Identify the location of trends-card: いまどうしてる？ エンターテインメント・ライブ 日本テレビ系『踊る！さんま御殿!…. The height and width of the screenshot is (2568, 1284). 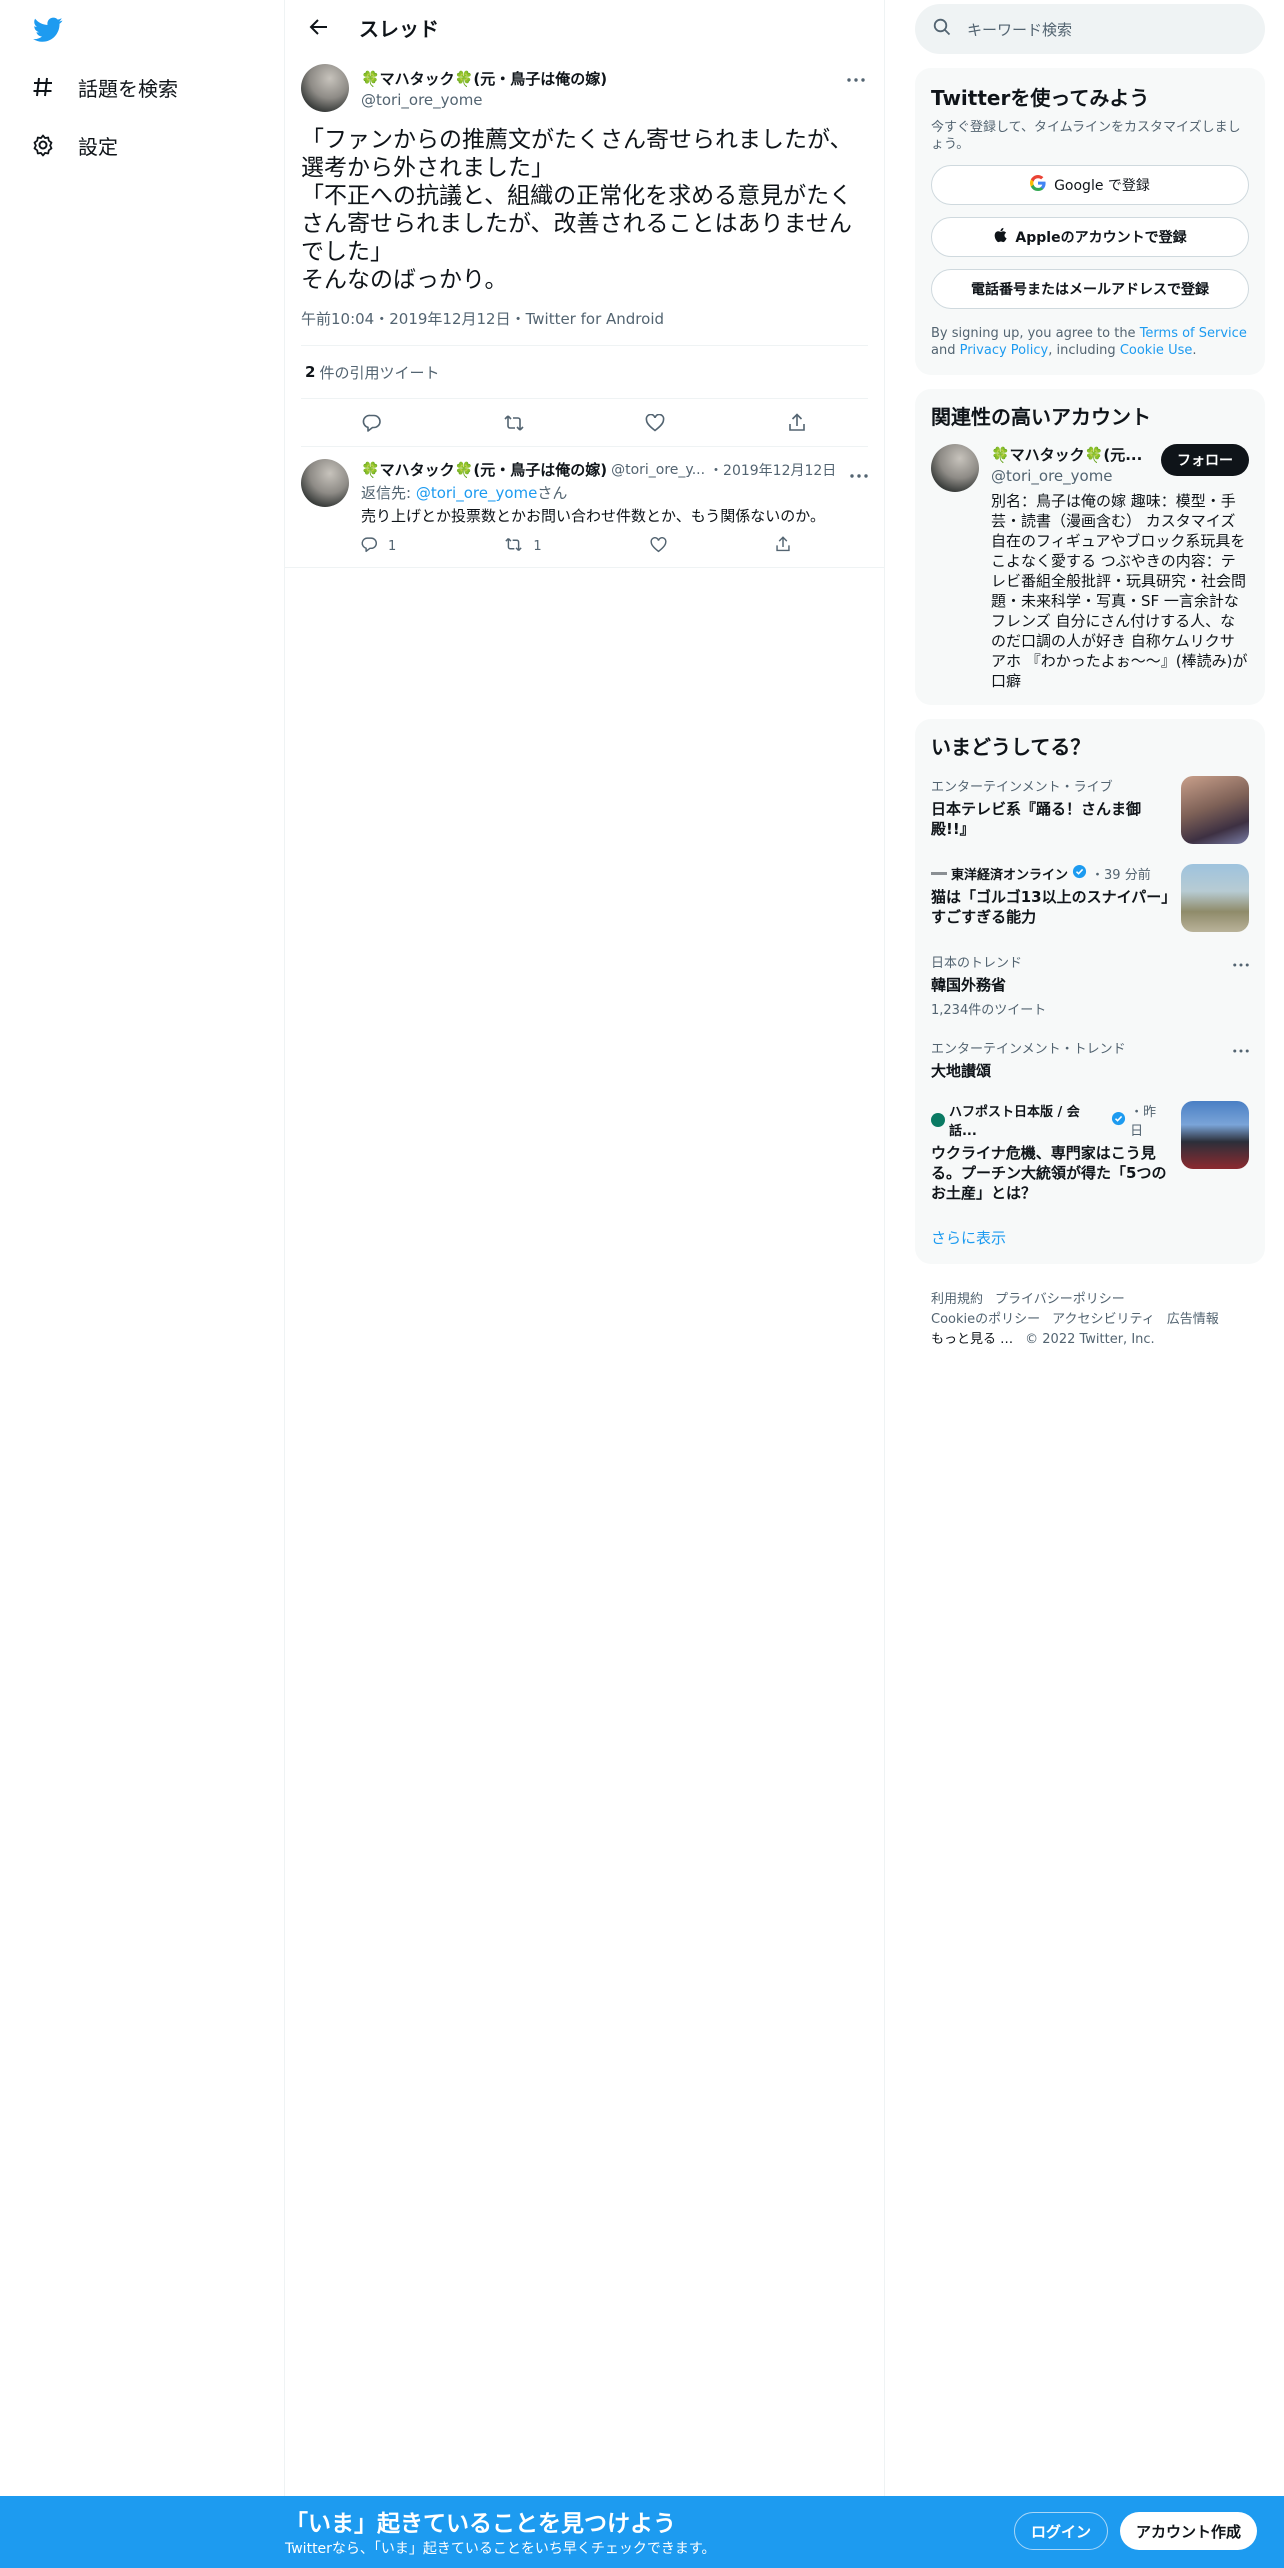
(1090, 991).